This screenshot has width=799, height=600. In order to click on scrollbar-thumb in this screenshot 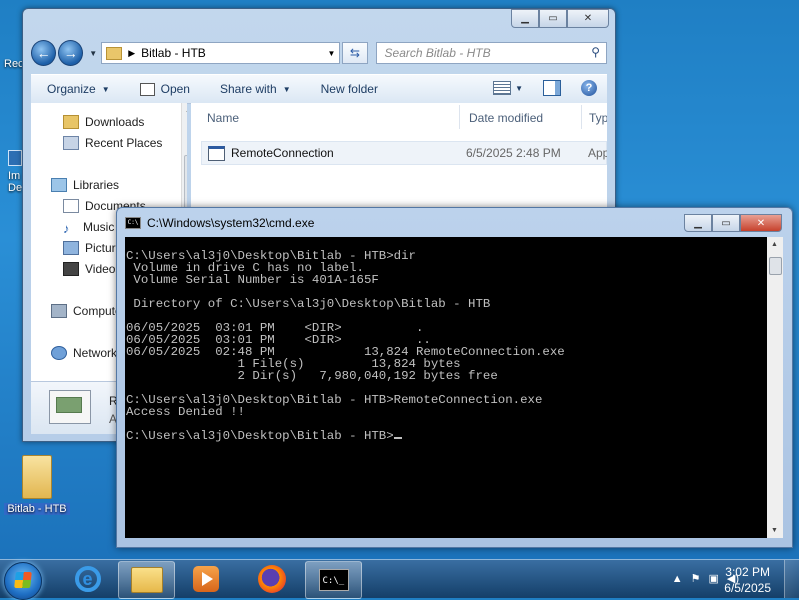, I will do `click(775, 266)`.